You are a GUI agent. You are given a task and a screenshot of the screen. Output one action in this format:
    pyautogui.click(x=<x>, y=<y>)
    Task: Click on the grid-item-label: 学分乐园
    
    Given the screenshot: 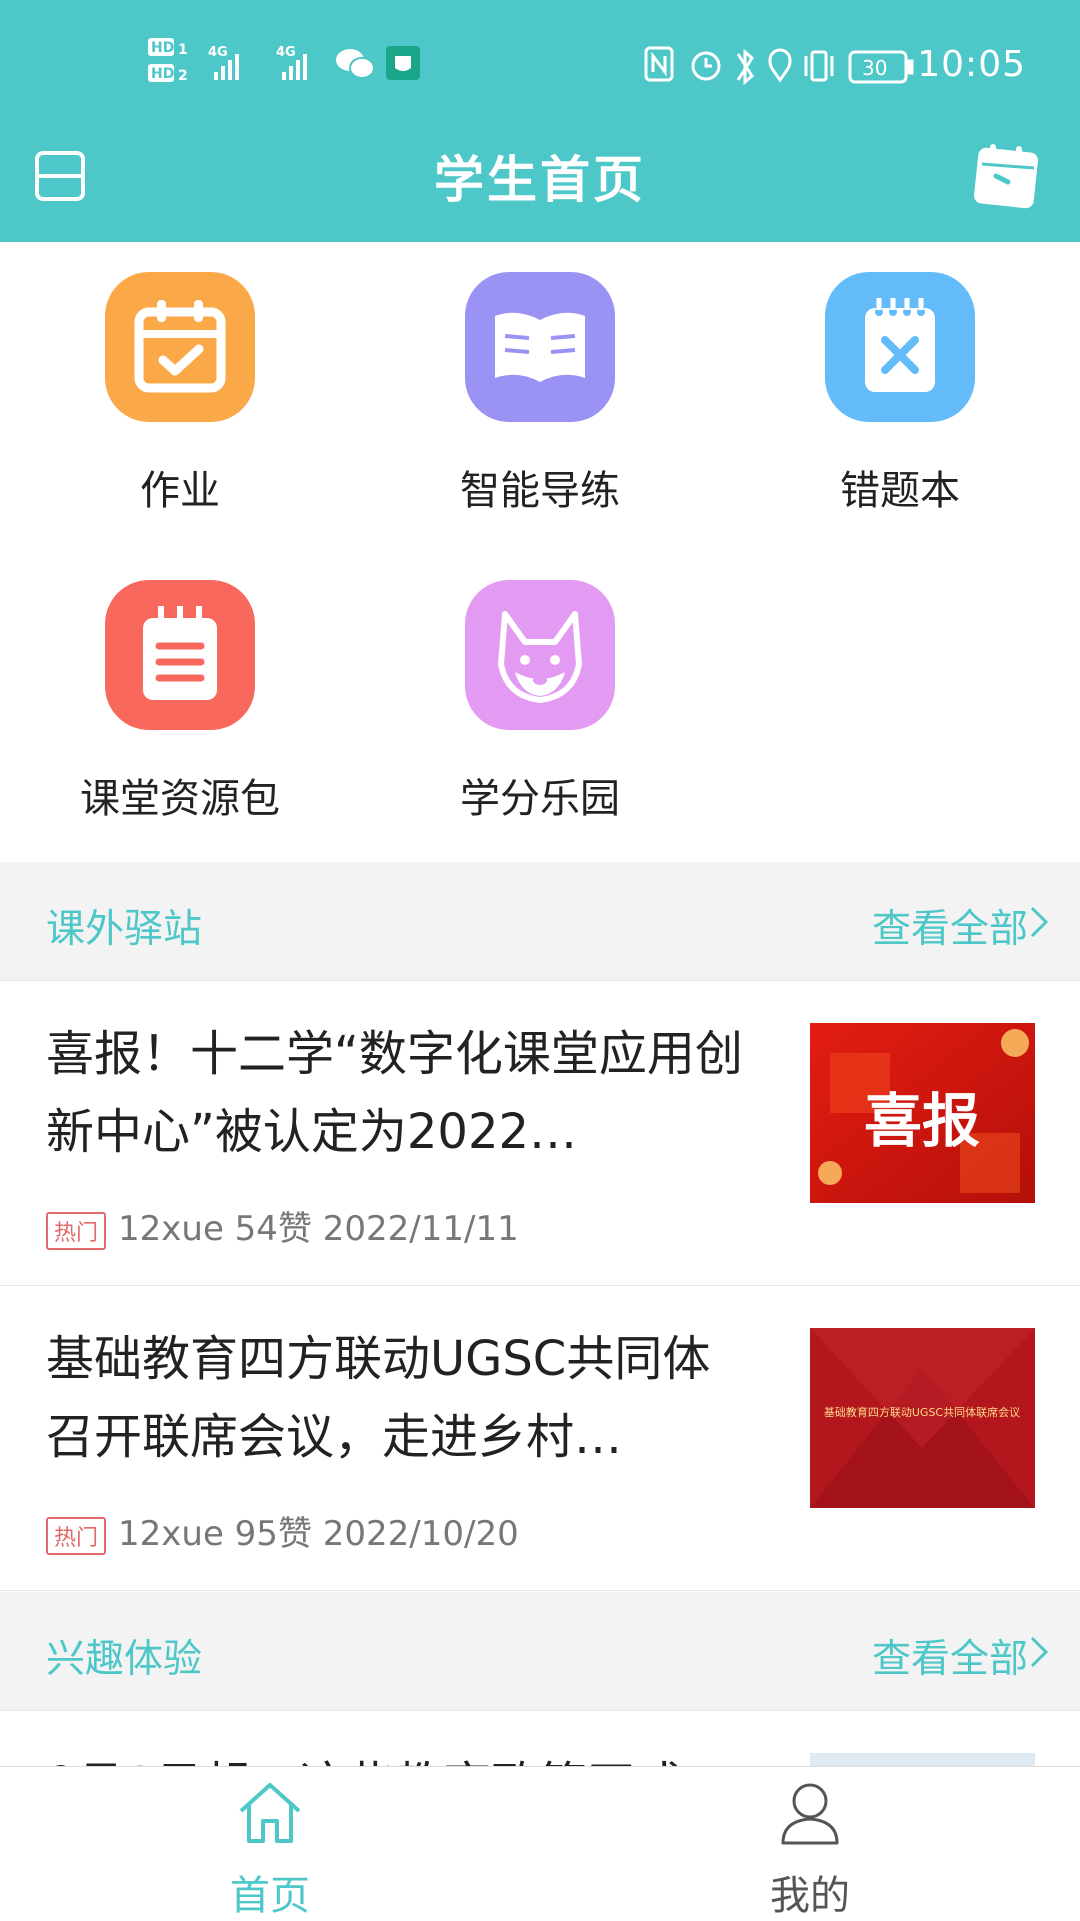 What is the action you would take?
    pyautogui.click(x=540, y=799)
    